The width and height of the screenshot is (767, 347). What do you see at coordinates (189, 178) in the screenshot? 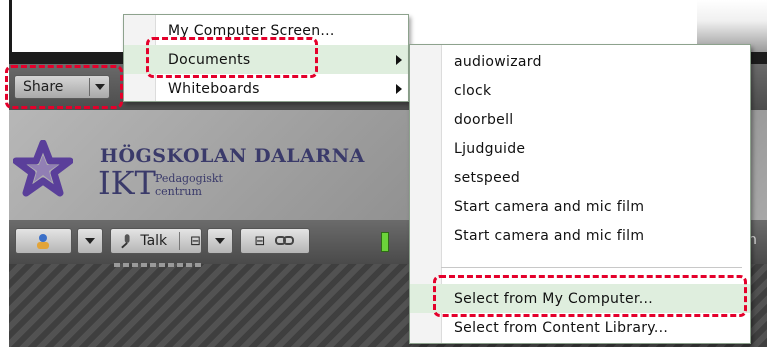
I see `logo-sub-line1: Pedagogiskt` at bounding box center [189, 178].